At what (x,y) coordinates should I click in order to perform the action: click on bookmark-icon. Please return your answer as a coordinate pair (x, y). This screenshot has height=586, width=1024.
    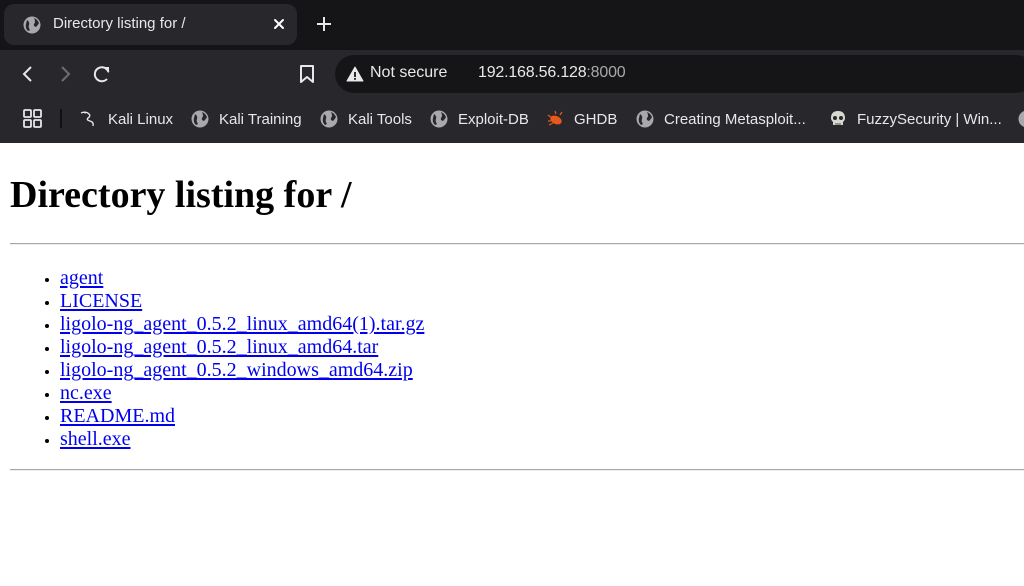
    Looking at the image, I should click on (307, 74).